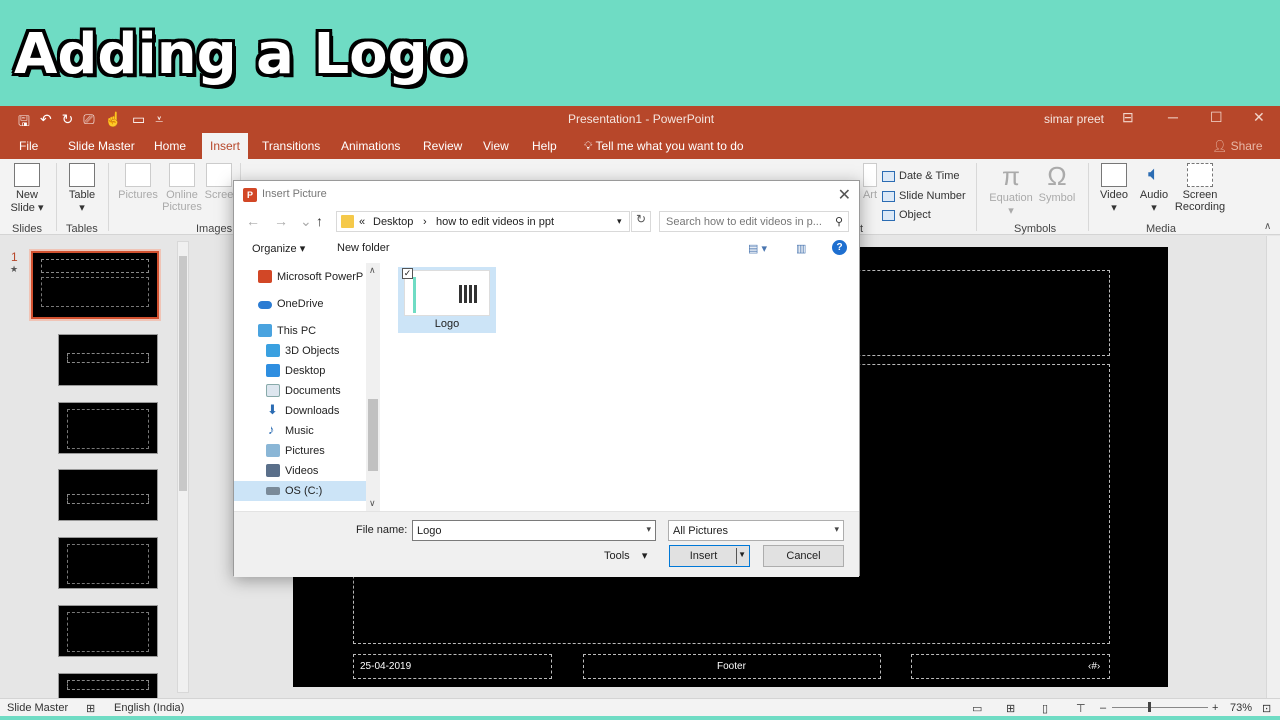 This screenshot has width=1280, height=720. Describe the element at coordinates (300, 431) in the screenshot. I see `nav-item-music: ♪ Music` at that location.